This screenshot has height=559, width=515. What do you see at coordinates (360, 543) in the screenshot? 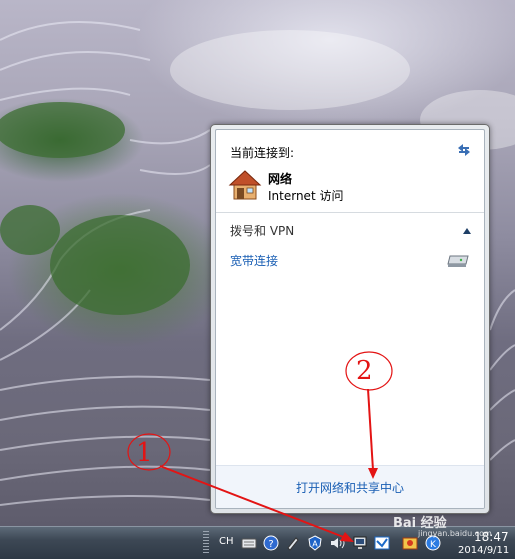
I see `network-icon` at bounding box center [360, 543].